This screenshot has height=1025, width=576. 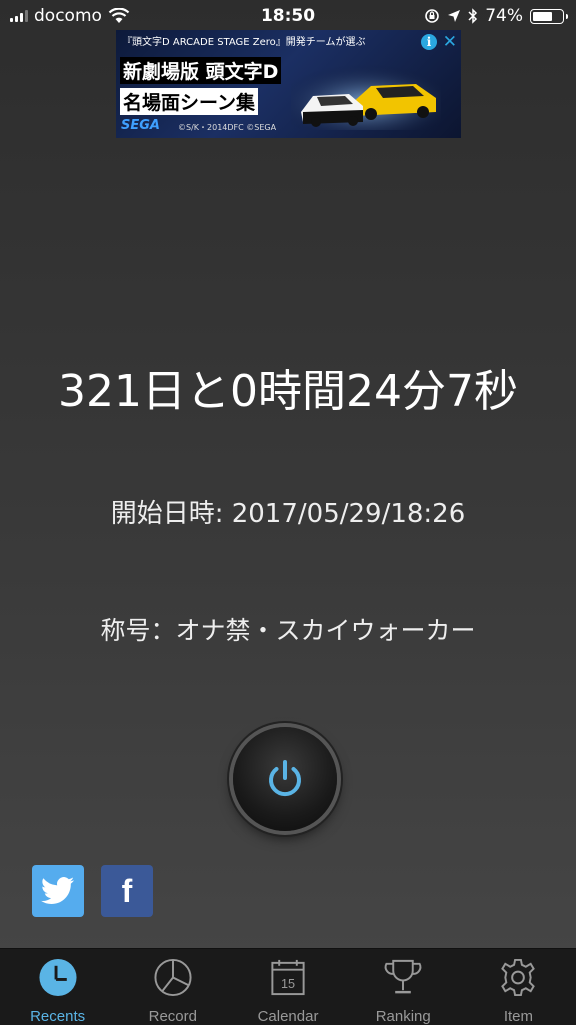 What do you see at coordinates (288, 630) in the screenshot?
I see `rank-title: 称号：オナ禁・スカイウォーカー` at bounding box center [288, 630].